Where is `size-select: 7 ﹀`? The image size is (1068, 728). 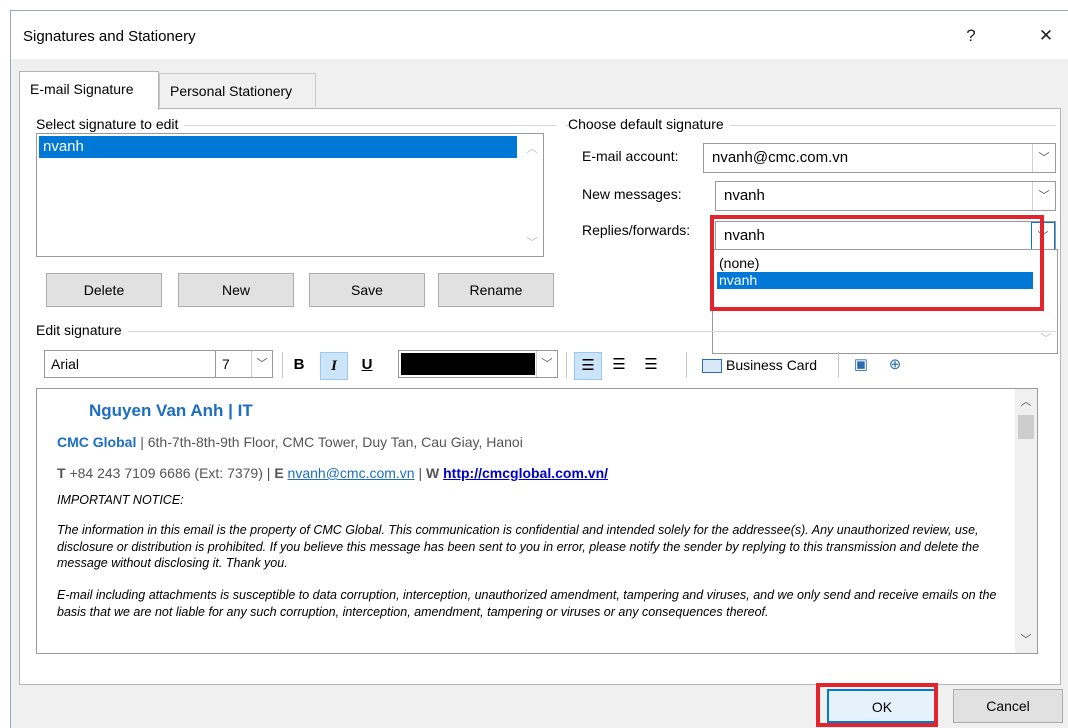
size-select: 7 ﹀ is located at coordinates (244, 364).